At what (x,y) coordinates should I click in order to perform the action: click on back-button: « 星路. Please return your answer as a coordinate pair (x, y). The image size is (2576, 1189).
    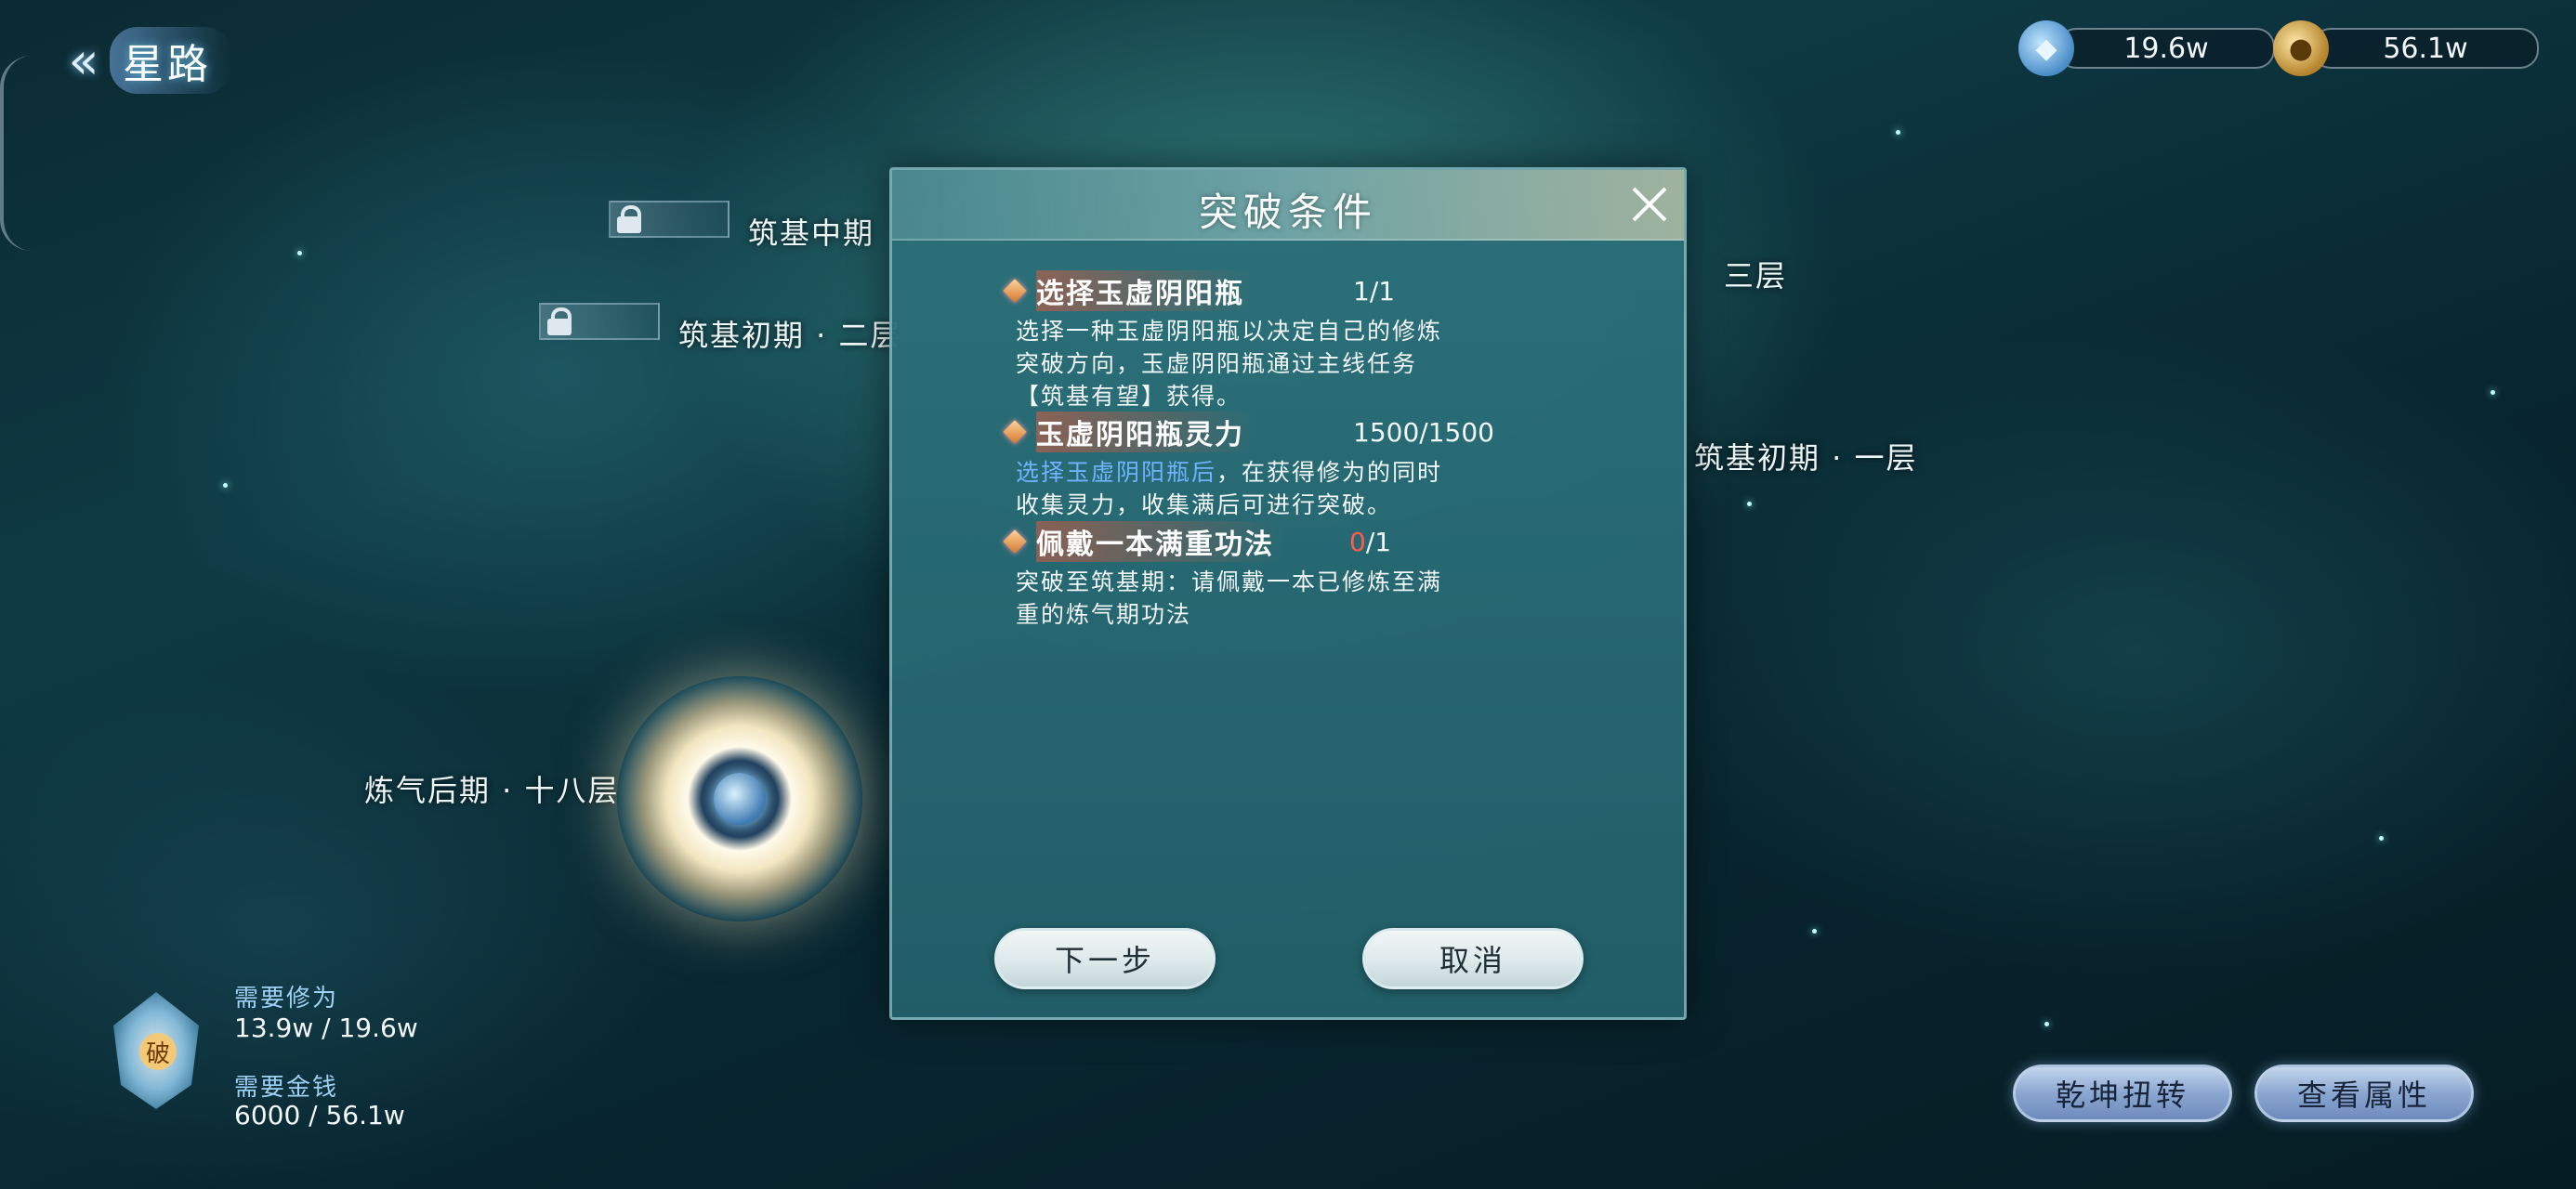
    Looking at the image, I should click on (160, 60).